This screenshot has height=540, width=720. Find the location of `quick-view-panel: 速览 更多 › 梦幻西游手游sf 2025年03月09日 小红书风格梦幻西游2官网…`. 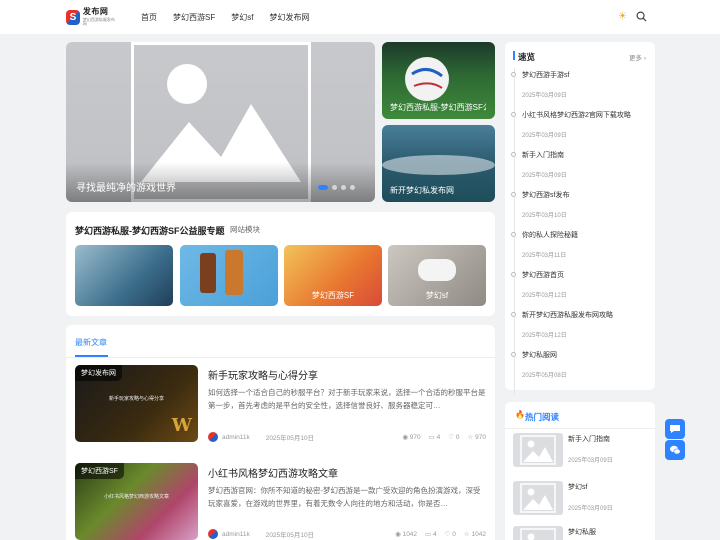

quick-view-panel: 速览 更多 › 梦幻西游手游sf 2025年03月09日 小红书风格梦幻西游2官网… is located at coordinates (580, 218).